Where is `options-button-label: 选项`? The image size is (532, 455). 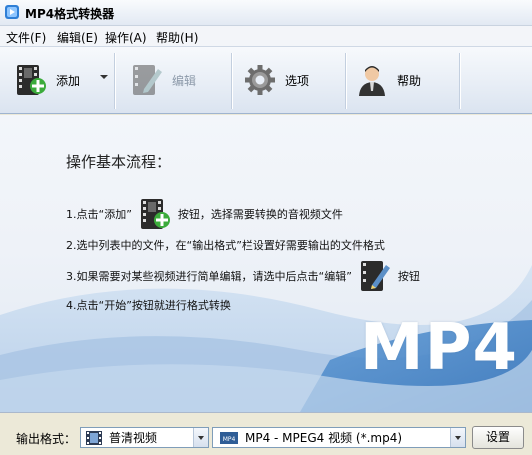 options-button-label: 选项 is located at coordinates (297, 80).